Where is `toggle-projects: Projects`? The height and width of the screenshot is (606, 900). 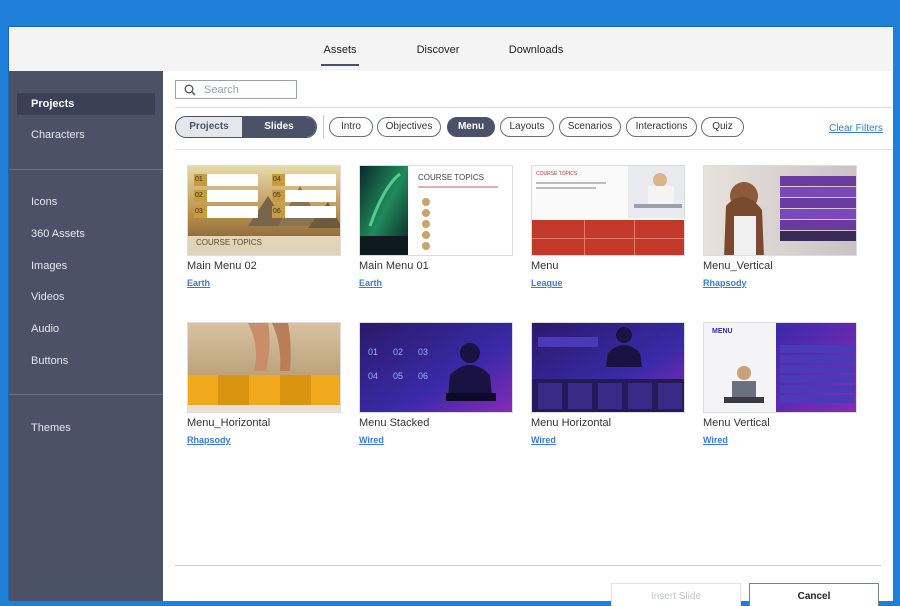 toggle-projects: Projects is located at coordinates (209, 127).